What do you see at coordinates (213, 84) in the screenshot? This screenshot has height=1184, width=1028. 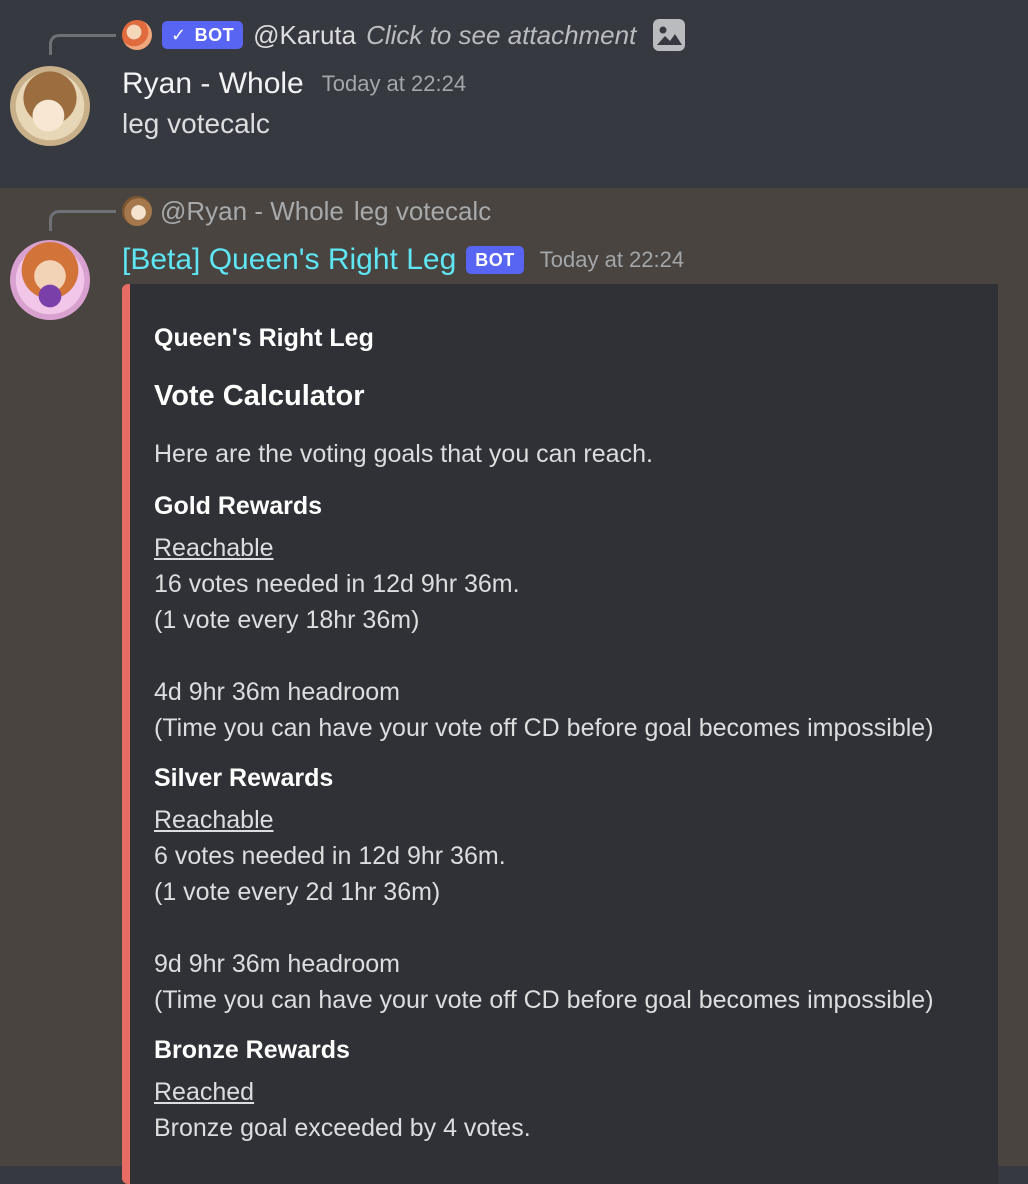 I see `author-name: Ryan - Whole` at bounding box center [213, 84].